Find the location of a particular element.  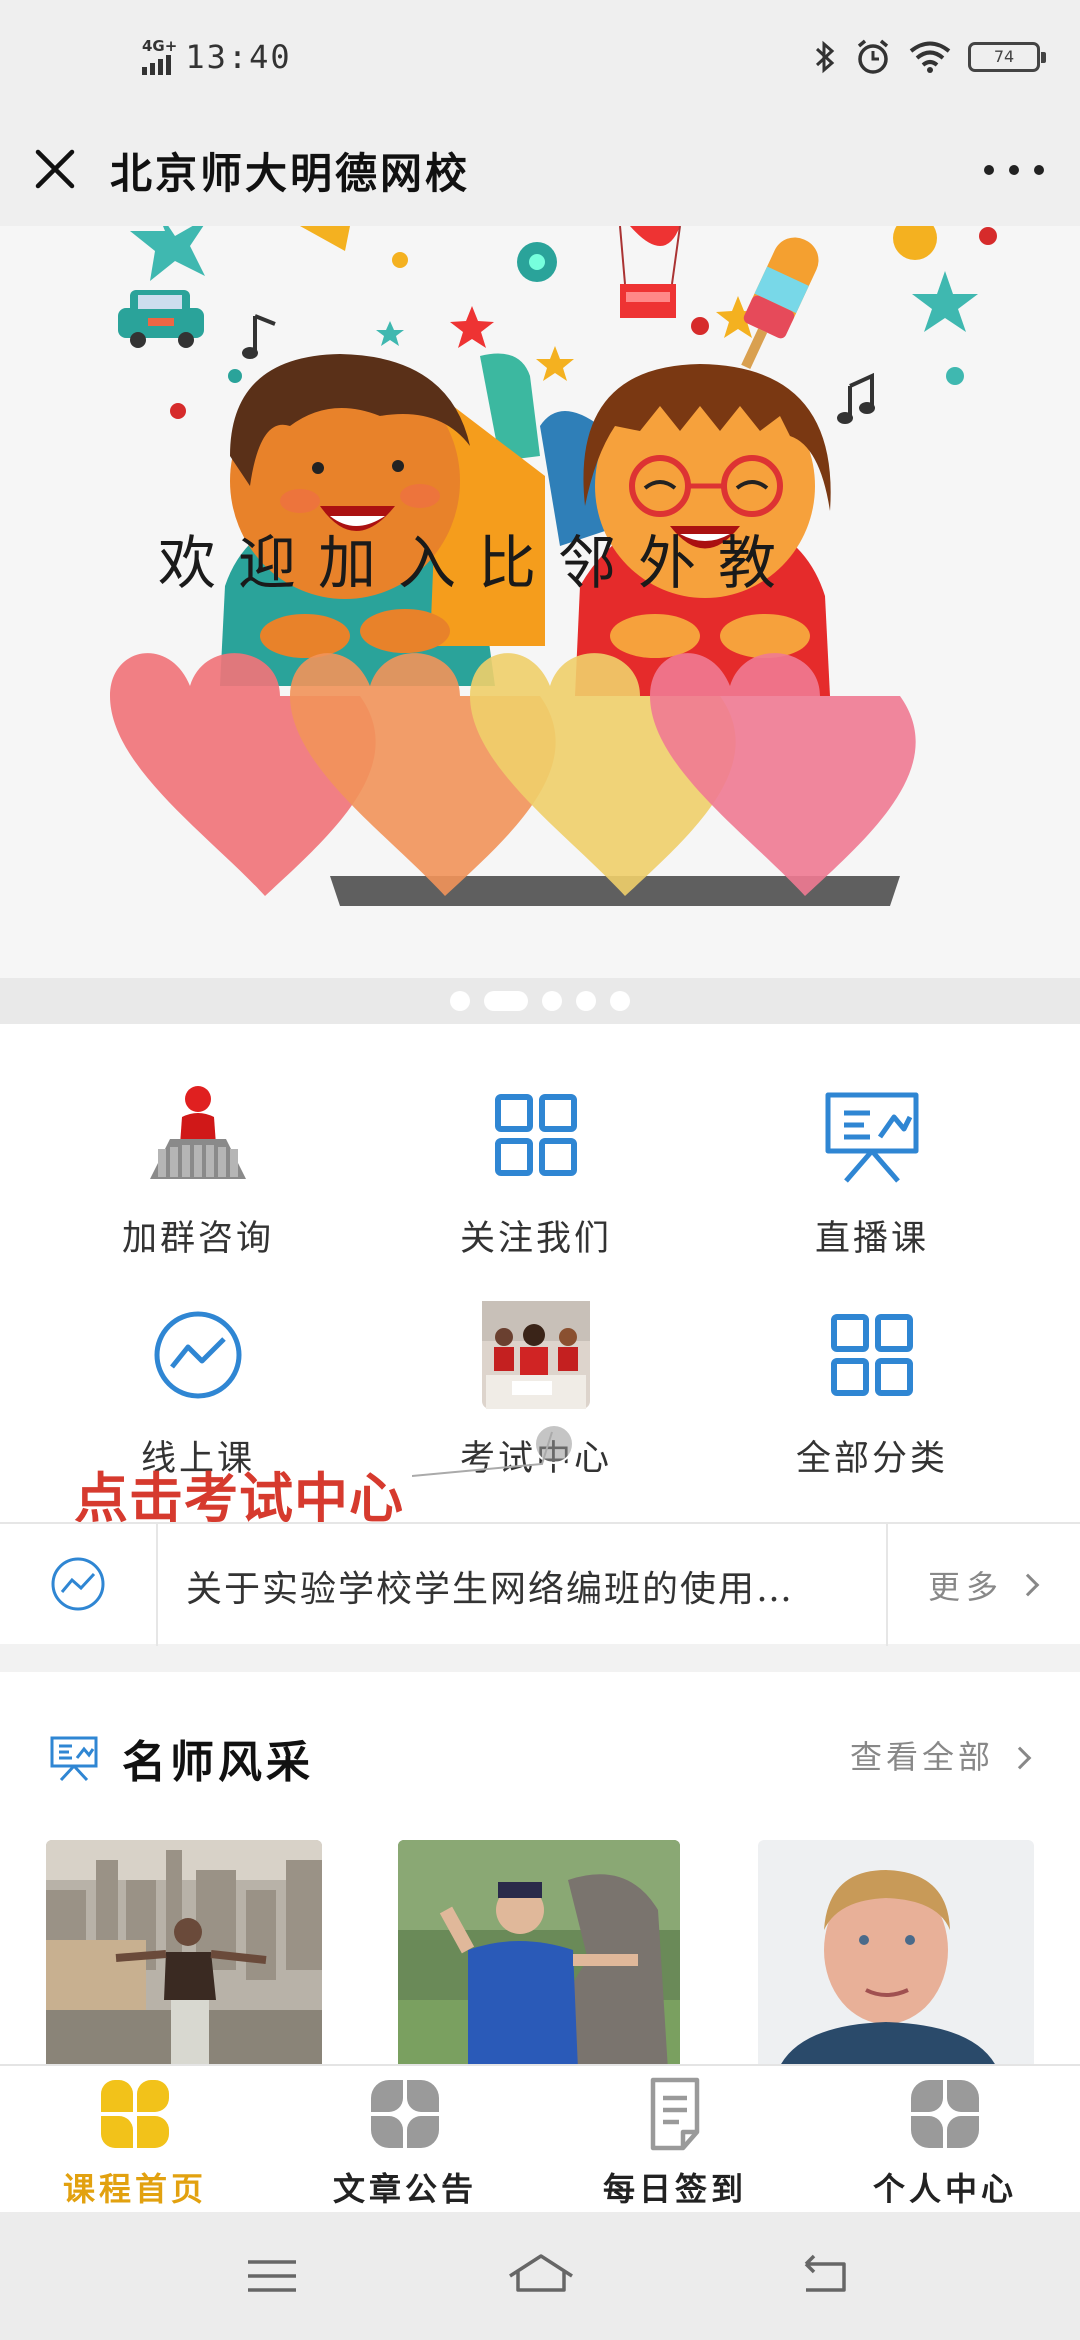

document-icon is located at coordinates (675, 2114).